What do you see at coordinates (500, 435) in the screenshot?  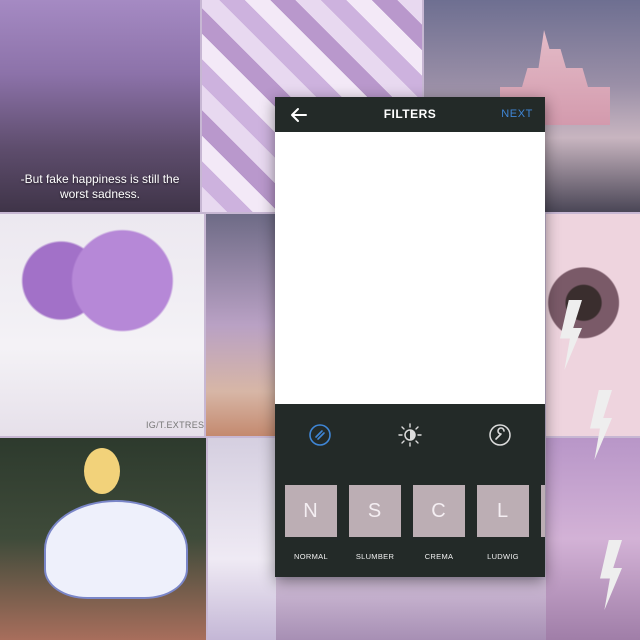 I see `wrench-icon` at bounding box center [500, 435].